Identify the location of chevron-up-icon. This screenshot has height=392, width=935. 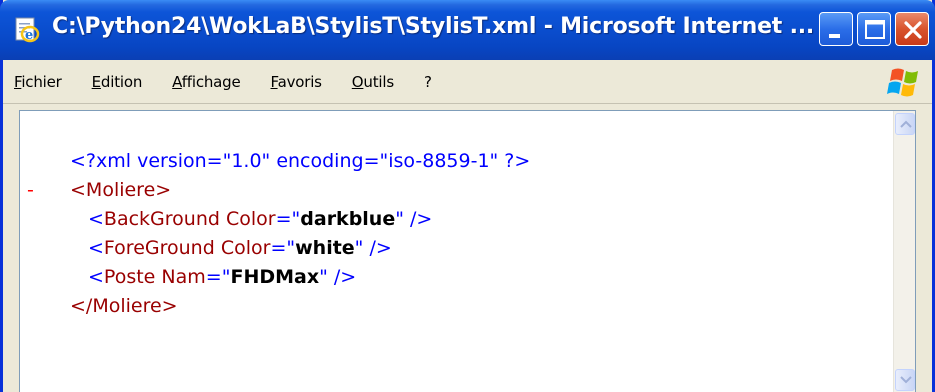
(906, 124).